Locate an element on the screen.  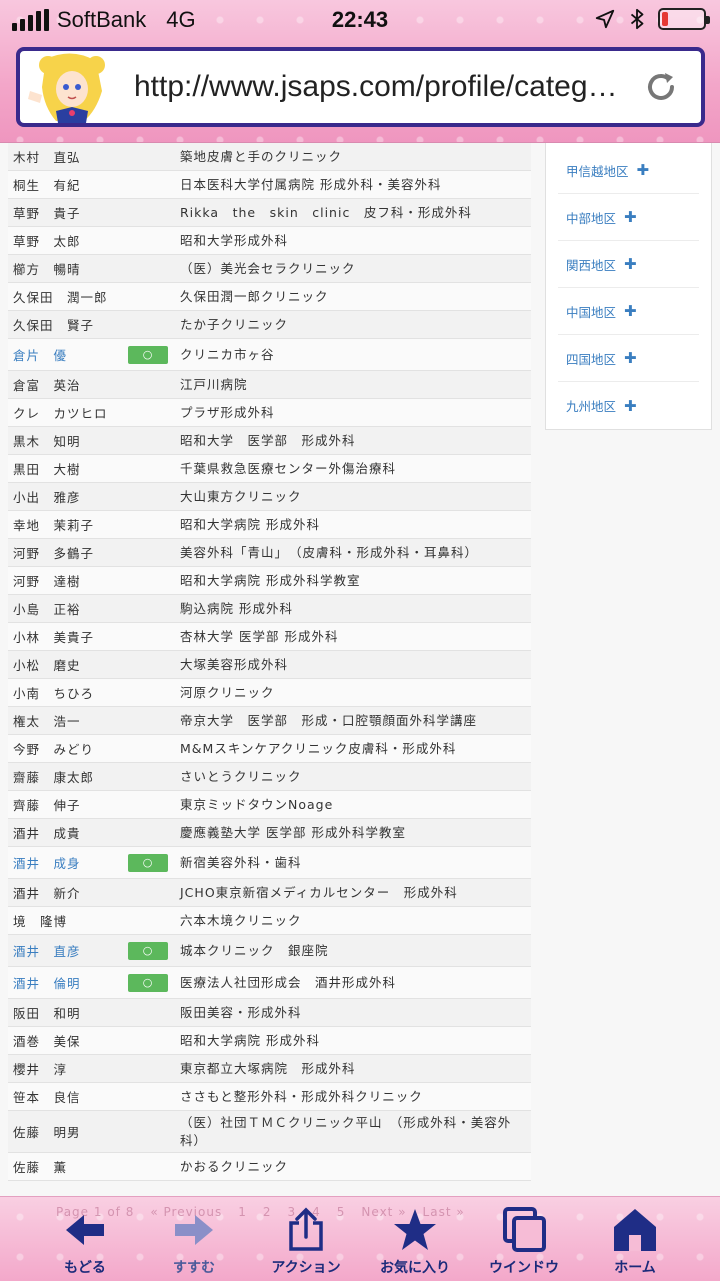
back-label: もどる is located at coordinates (85, 1268).